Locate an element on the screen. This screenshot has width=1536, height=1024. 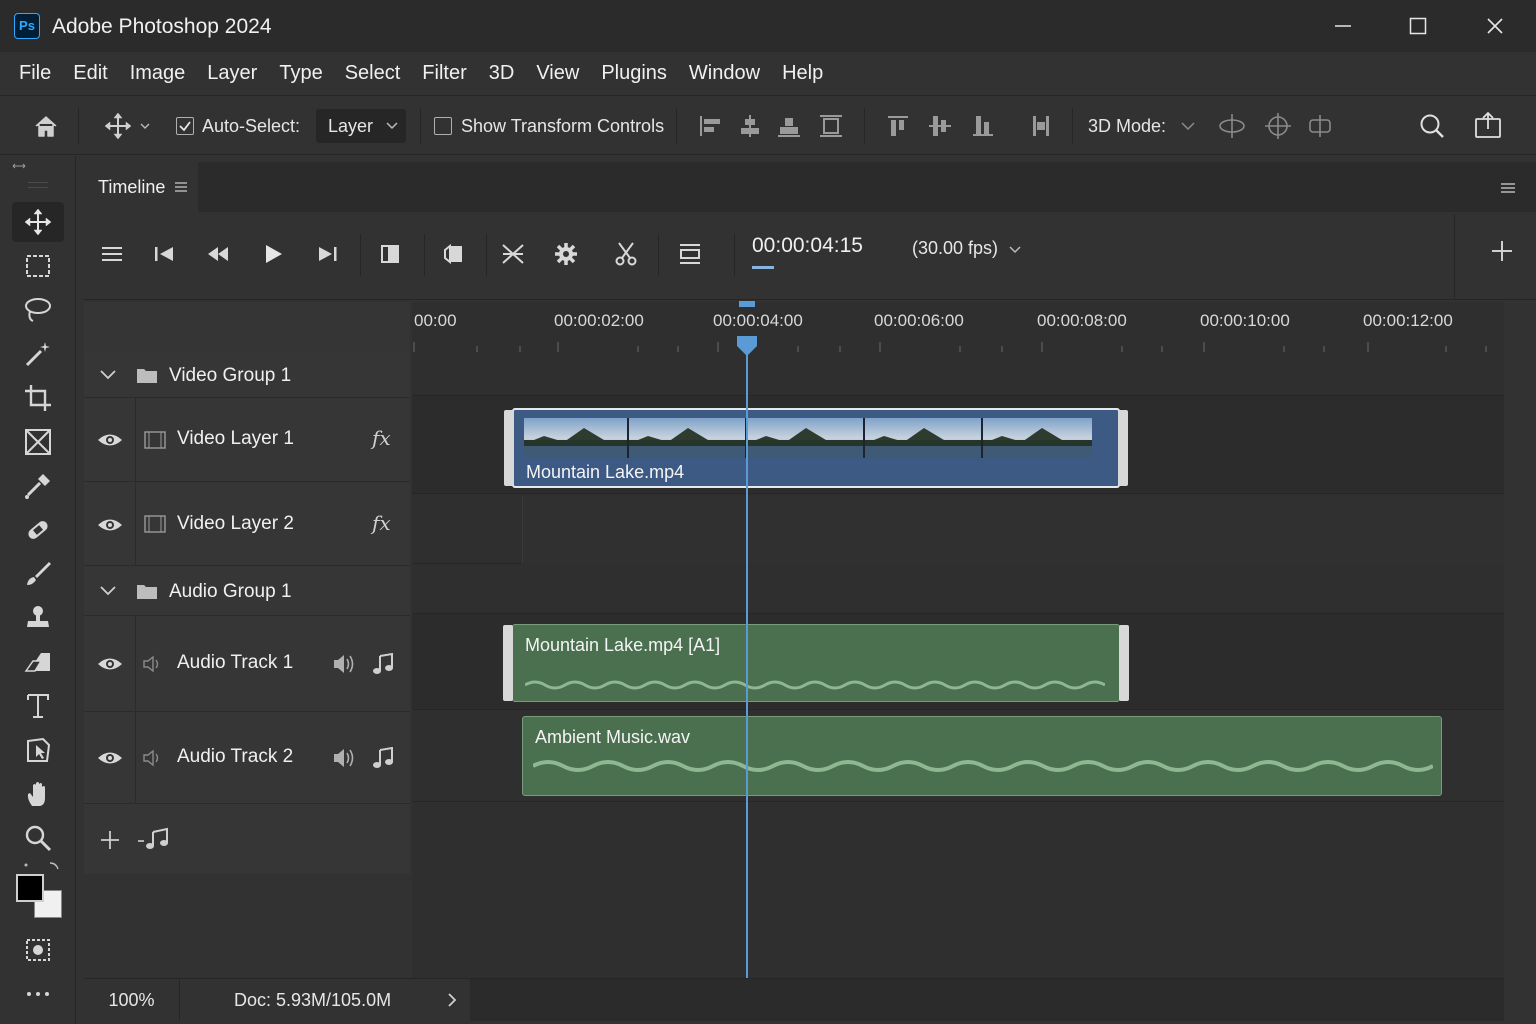
orbit-3d-button is located at coordinates (1232, 126).